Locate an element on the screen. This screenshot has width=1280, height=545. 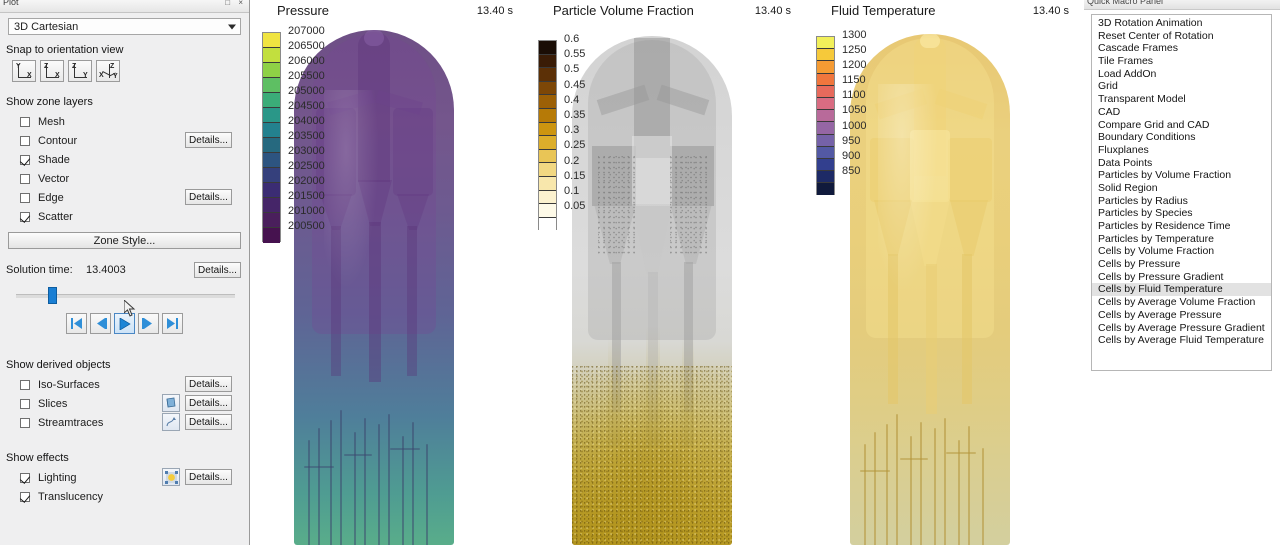
temperature-geometry is located at coordinates (930, 289).